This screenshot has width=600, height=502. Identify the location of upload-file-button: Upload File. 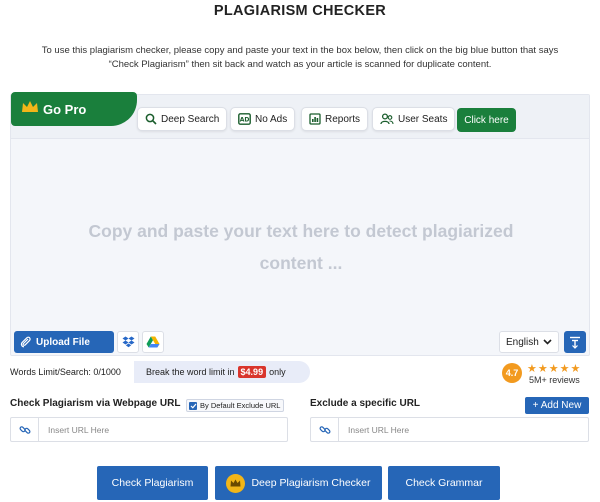
(64, 342).